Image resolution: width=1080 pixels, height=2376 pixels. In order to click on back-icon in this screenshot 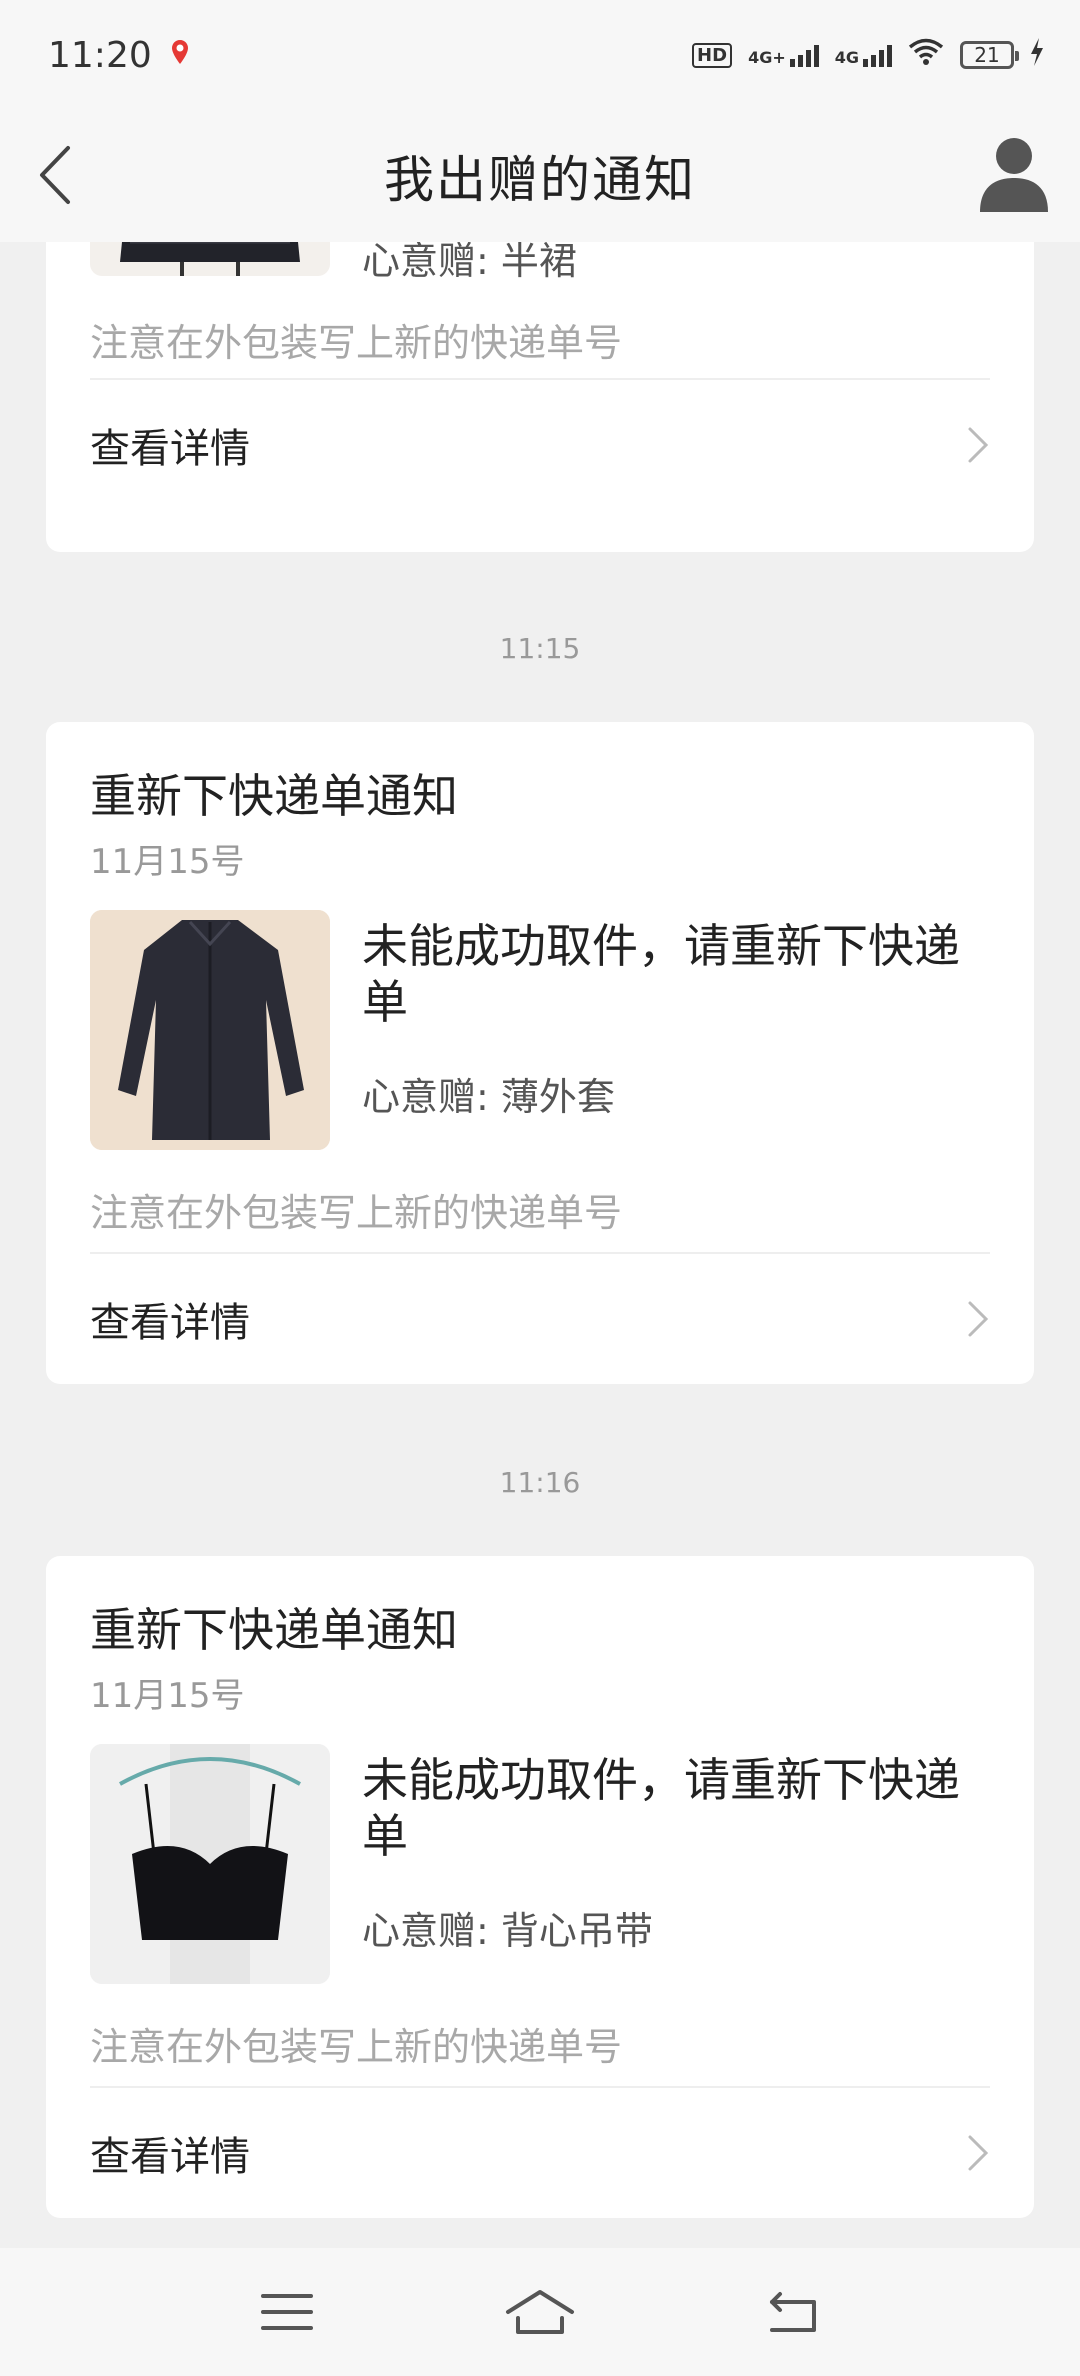, I will do `click(793, 2312)`.